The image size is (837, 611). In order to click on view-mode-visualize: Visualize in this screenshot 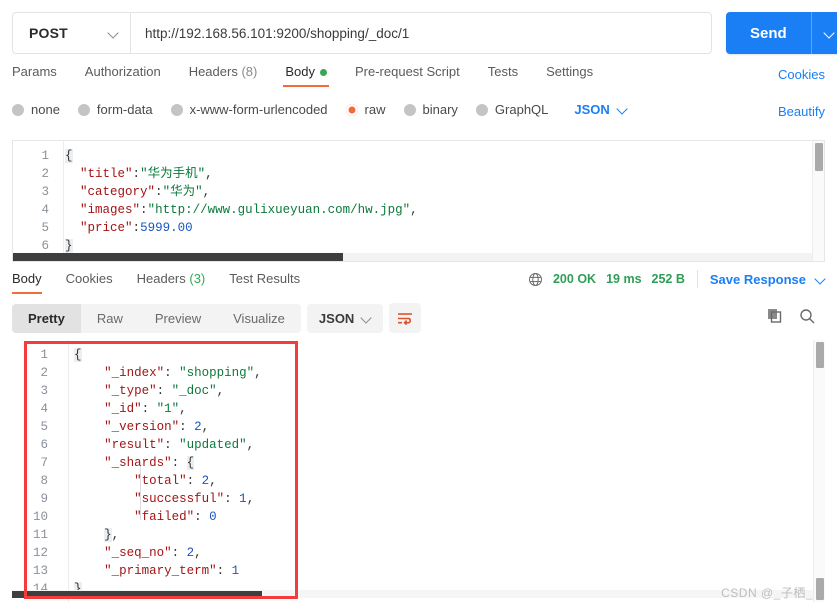, I will do `click(259, 318)`.